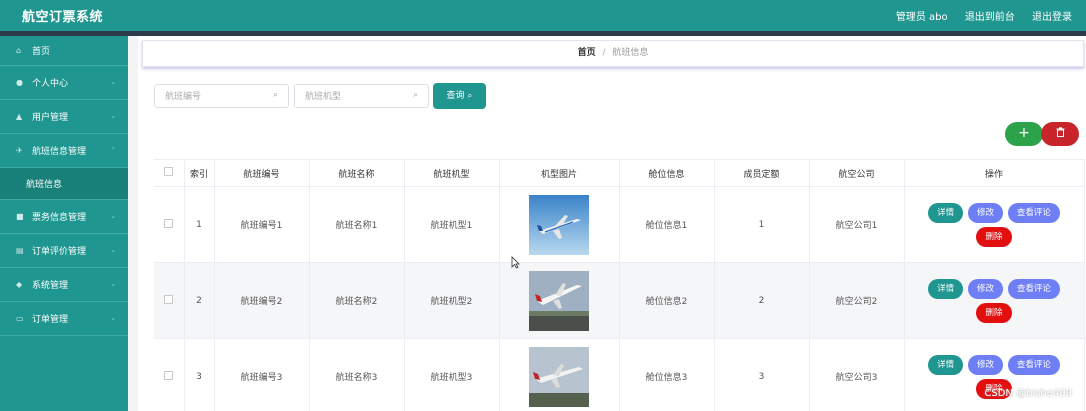 The width and height of the screenshot is (1086, 411). I want to click on cell-index: 3, so click(199, 374).